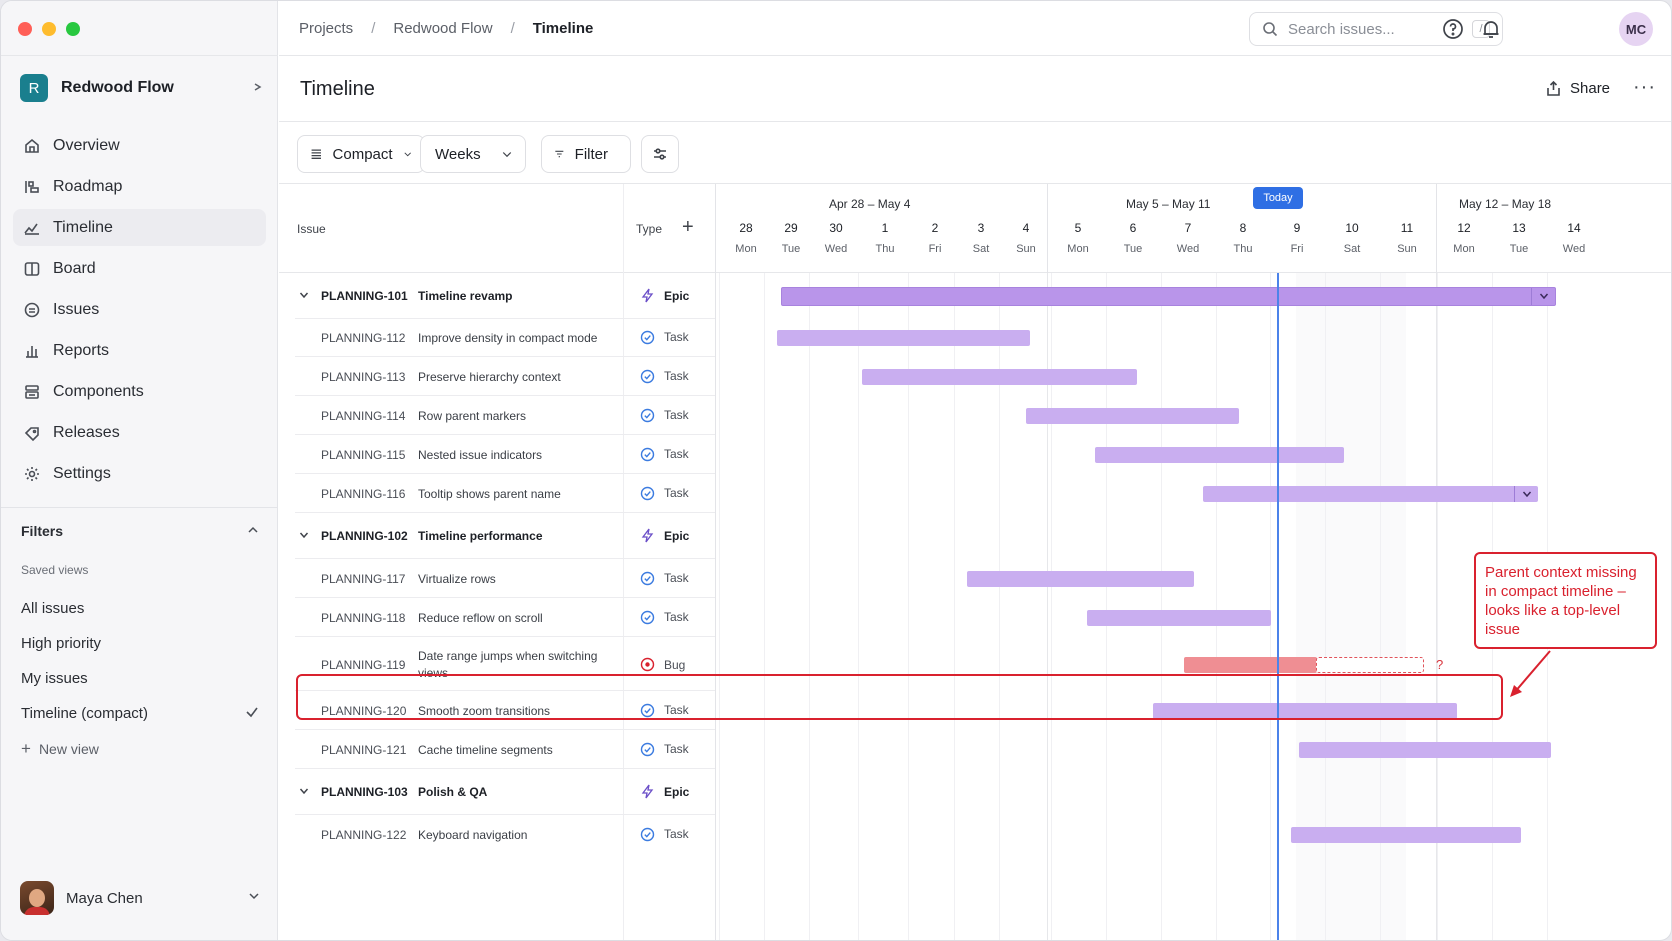 Image resolution: width=1672 pixels, height=941 pixels. I want to click on day-gridline, so click(858, 606).